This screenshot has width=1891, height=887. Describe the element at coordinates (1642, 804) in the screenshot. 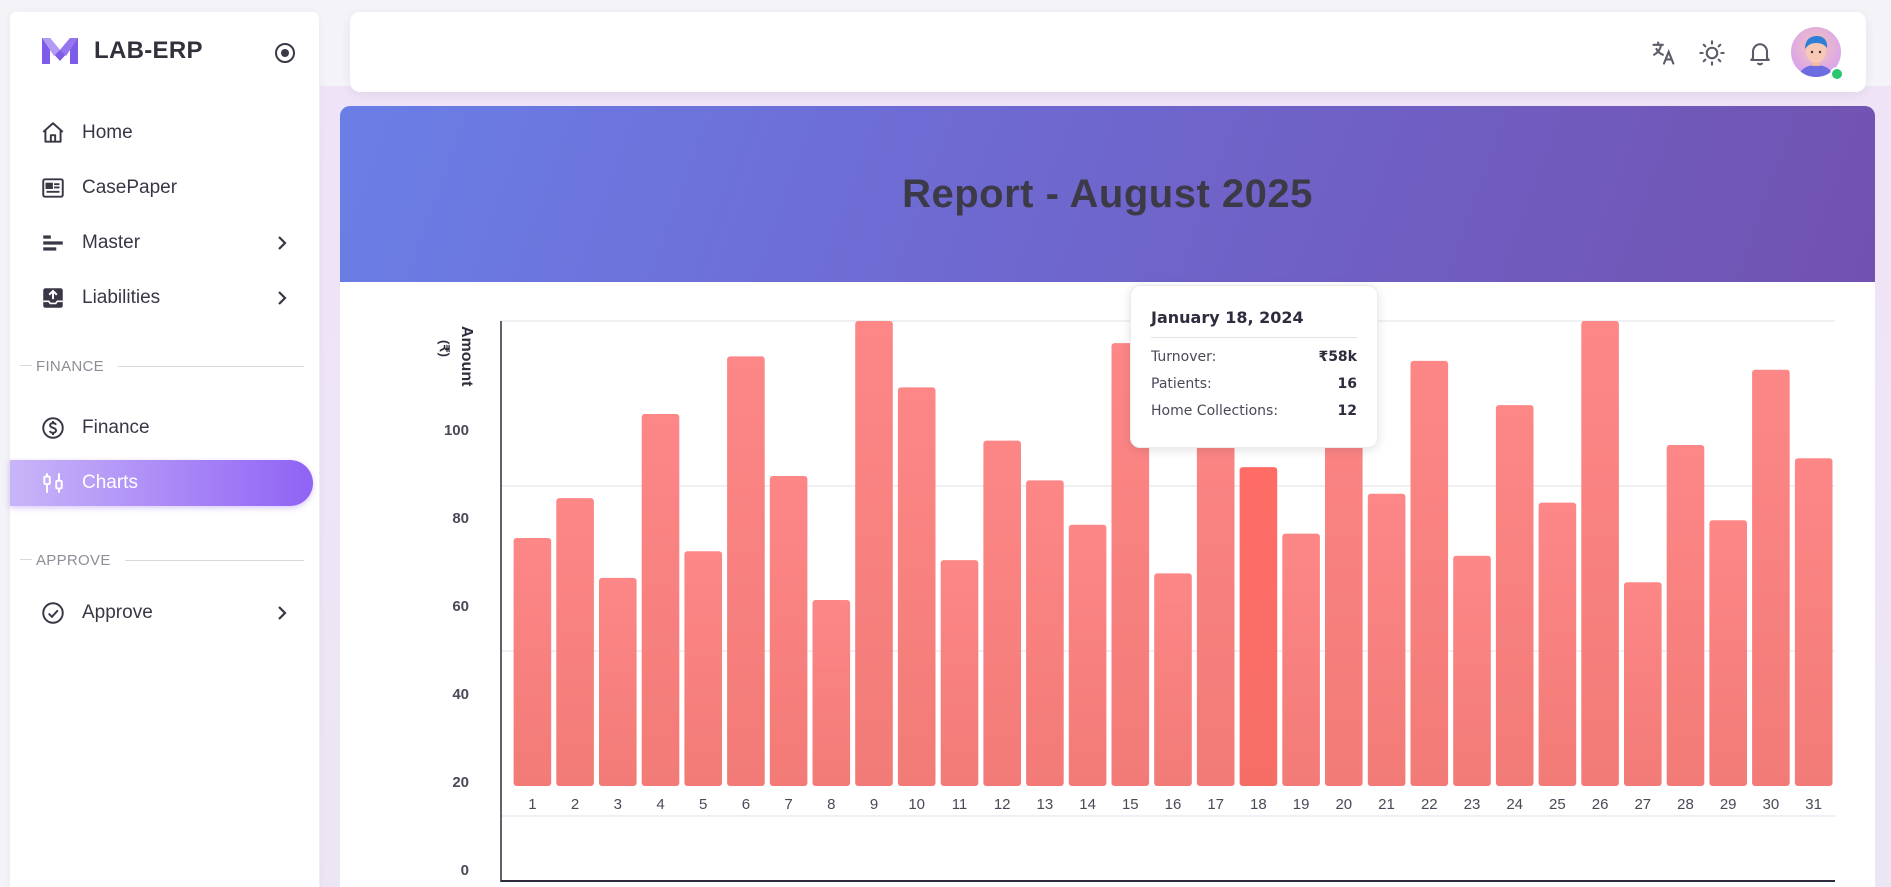

I see `x-tick-label: 27` at that location.